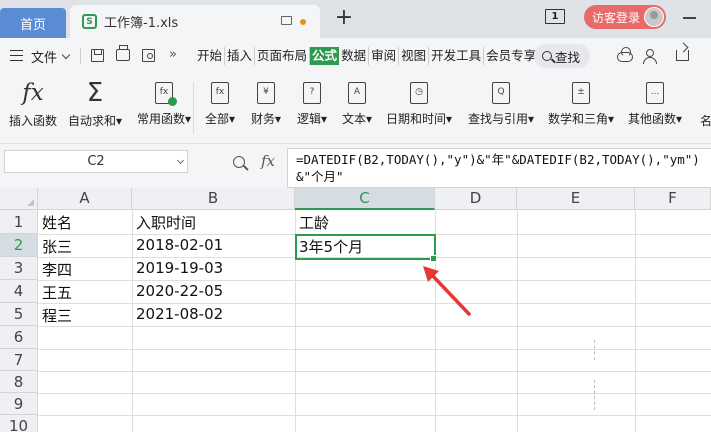  Describe the element at coordinates (16, 55) in the screenshot. I see `hamburger-icon` at that location.